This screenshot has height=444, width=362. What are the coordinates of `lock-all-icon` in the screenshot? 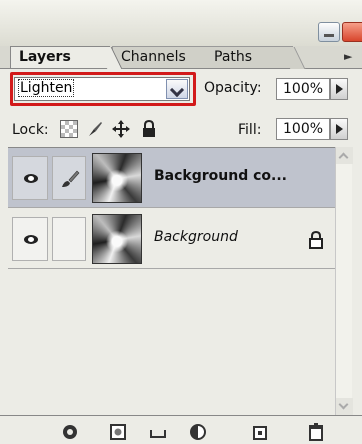 It's located at (149, 129).